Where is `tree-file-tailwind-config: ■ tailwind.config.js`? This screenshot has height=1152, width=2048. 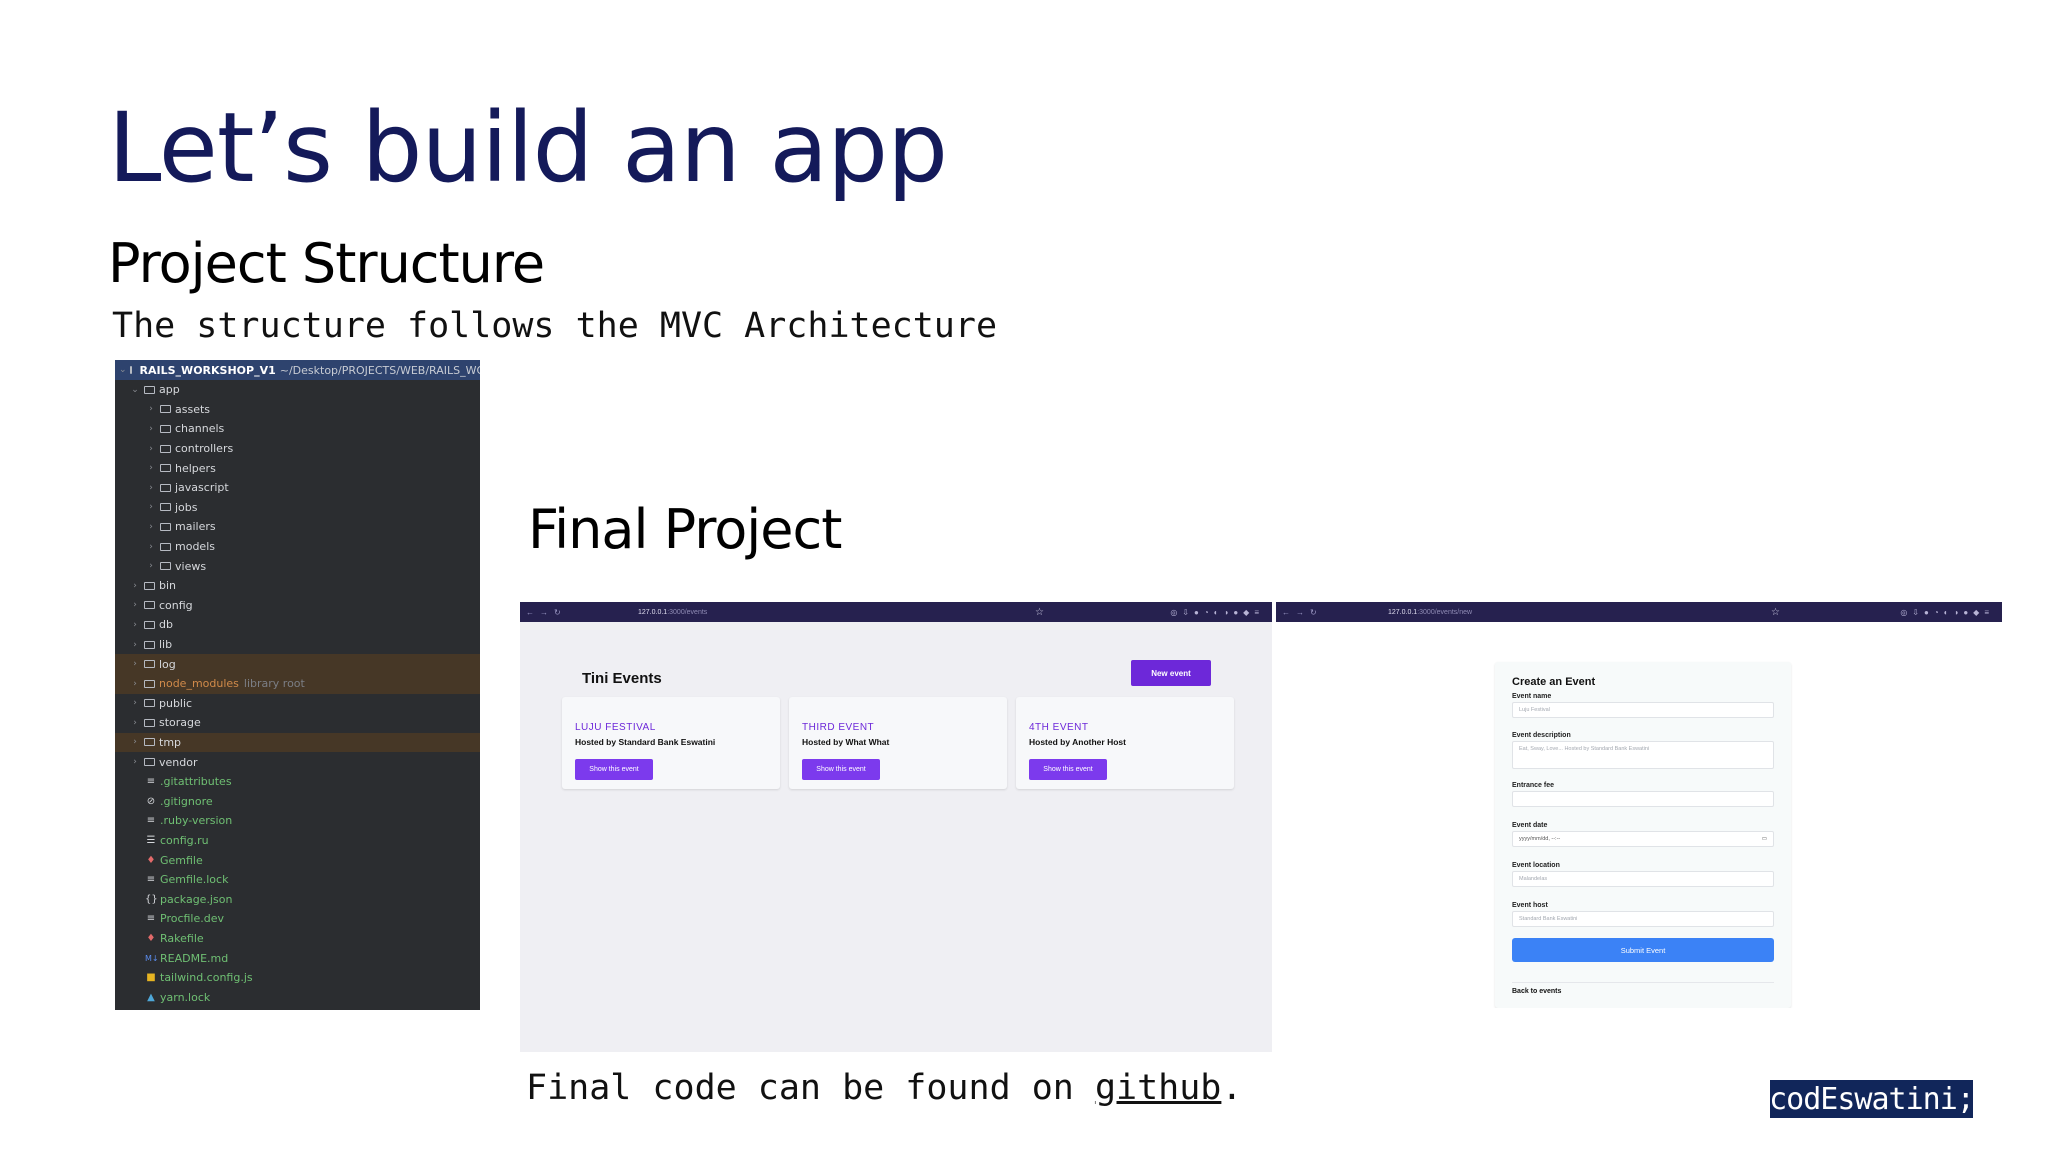 tree-file-tailwind-config: ■ tailwind.config.js is located at coordinates (297, 978).